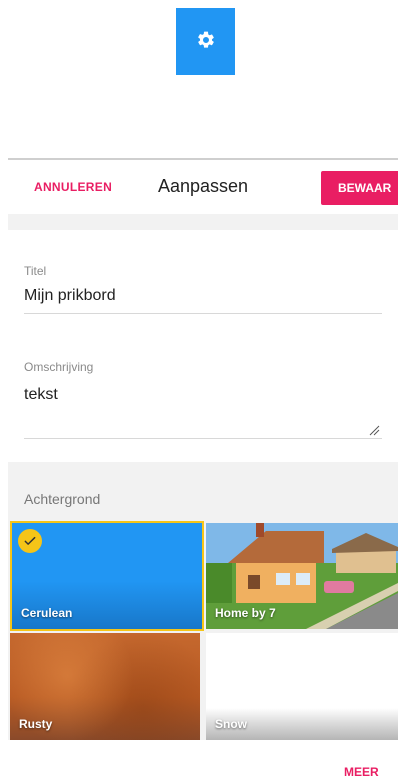 This screenshot has width=398, height=779. What do you see at coordinates (203, 222) in the screenshot?
I see `header-divider-band` at bounding box center [203, 222].